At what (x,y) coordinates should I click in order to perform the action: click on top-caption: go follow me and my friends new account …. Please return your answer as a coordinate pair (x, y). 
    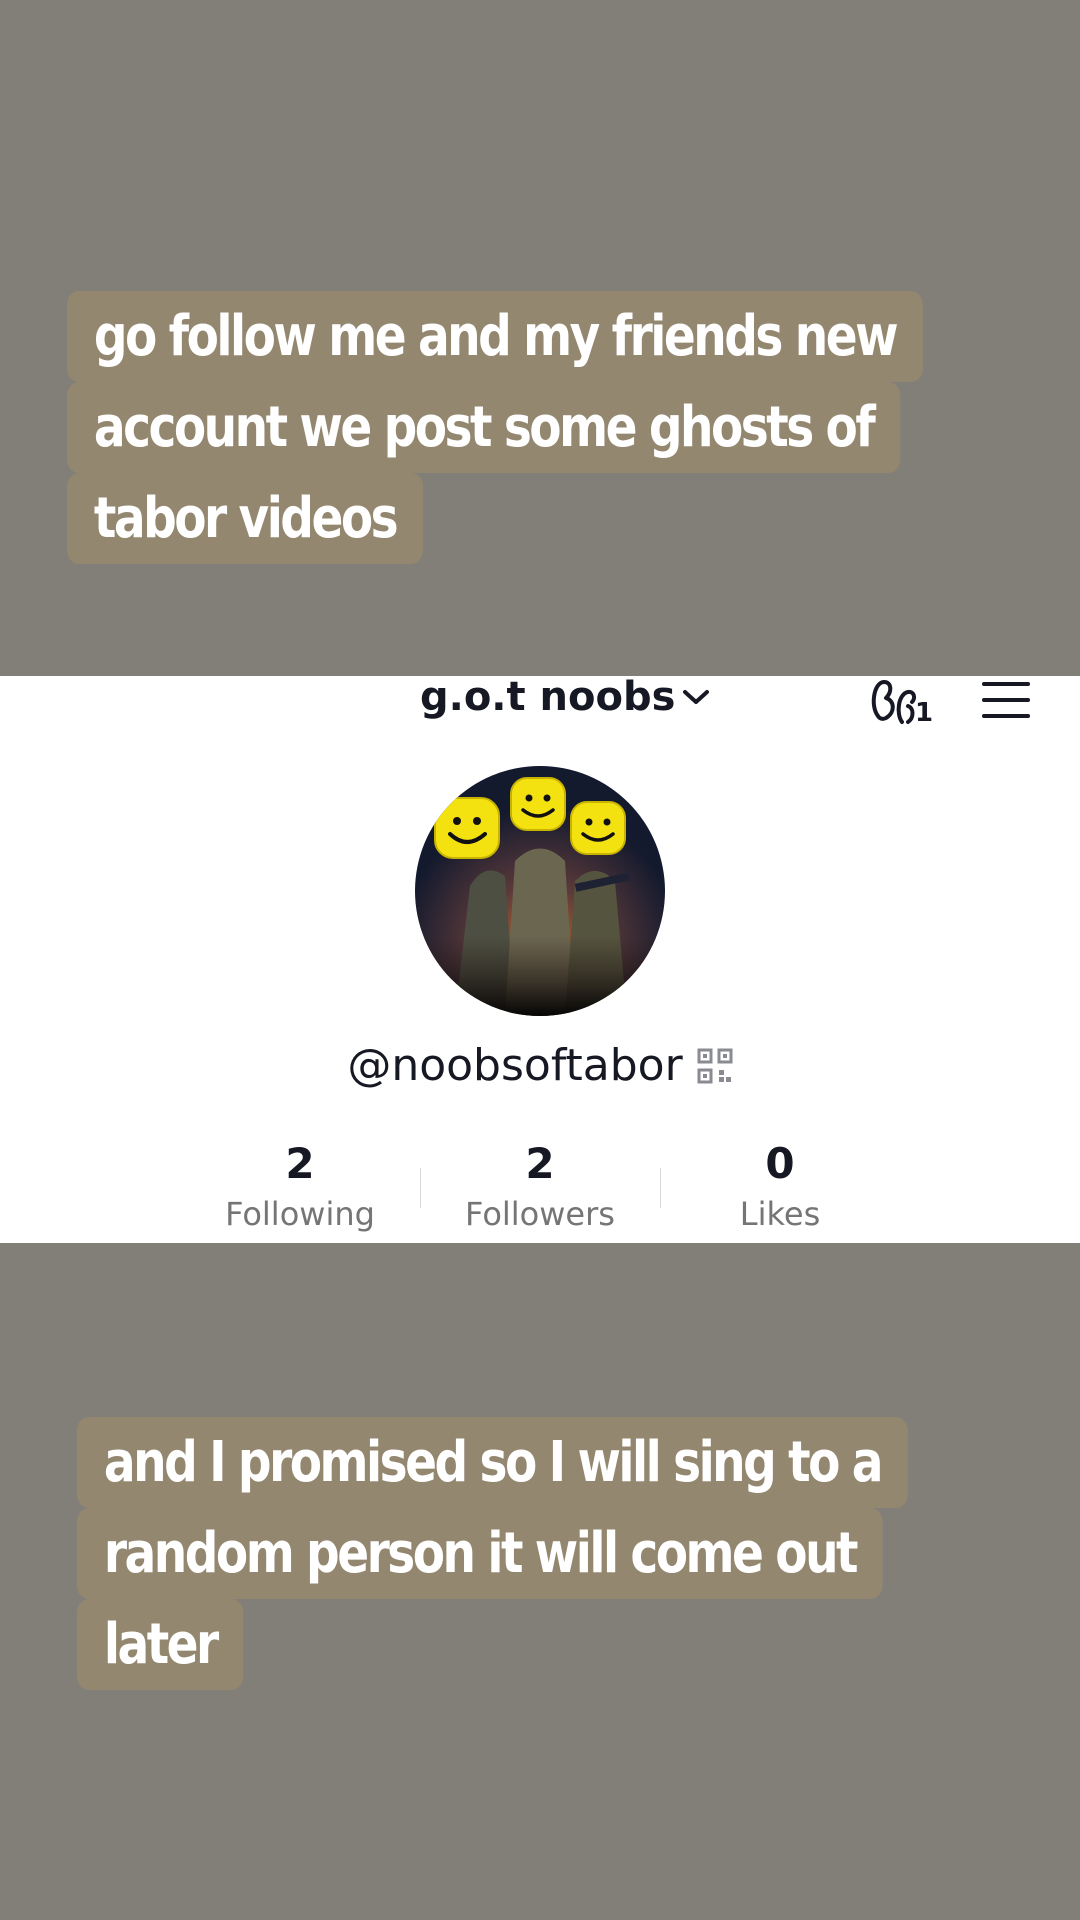
    Looking at the image, I should click on (495, 427).